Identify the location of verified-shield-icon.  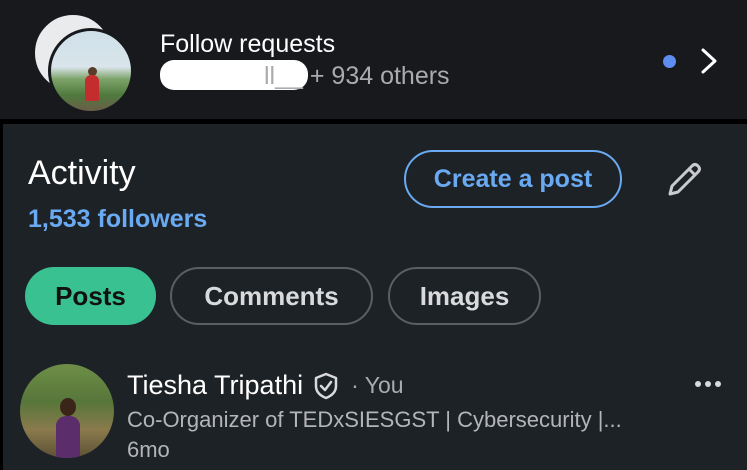
(326, 385).